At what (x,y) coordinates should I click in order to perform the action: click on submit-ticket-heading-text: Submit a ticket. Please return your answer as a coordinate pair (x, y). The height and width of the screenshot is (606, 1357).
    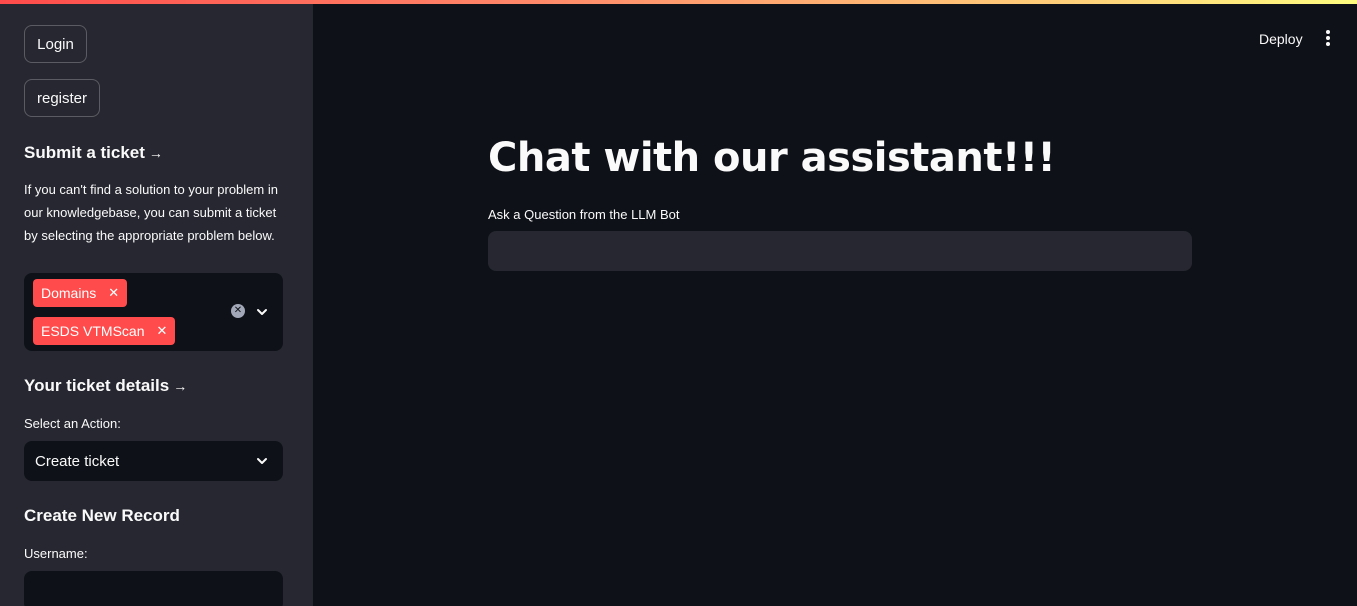
    Looking at the image, I should click on (84, 152).